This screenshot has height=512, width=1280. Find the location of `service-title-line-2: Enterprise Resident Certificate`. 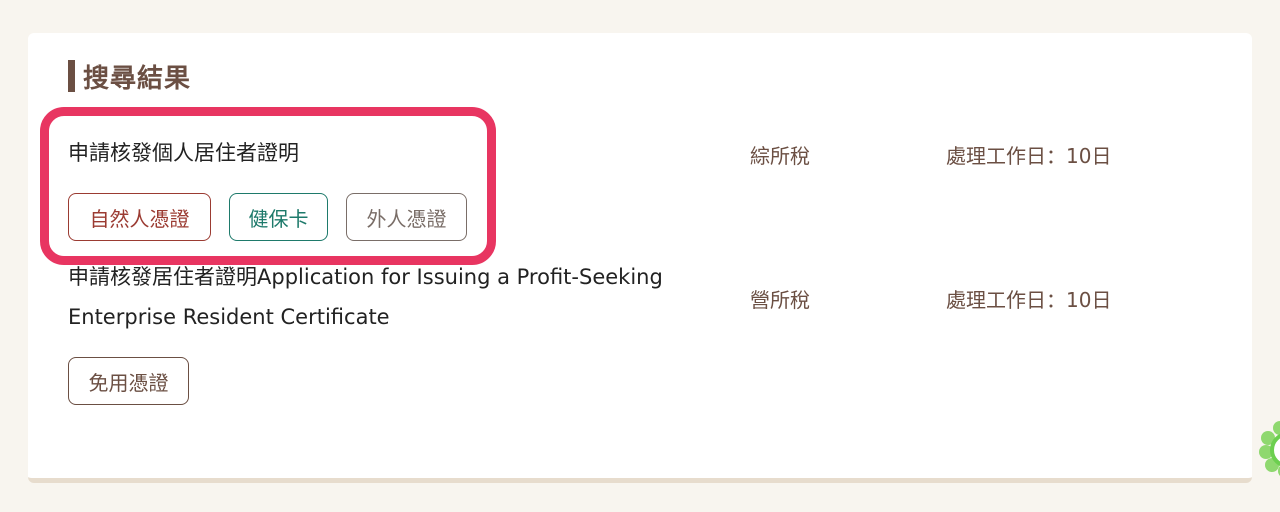

service-title-line-2: Enterprise Resident Certificate is located at coordinates (229, 317).